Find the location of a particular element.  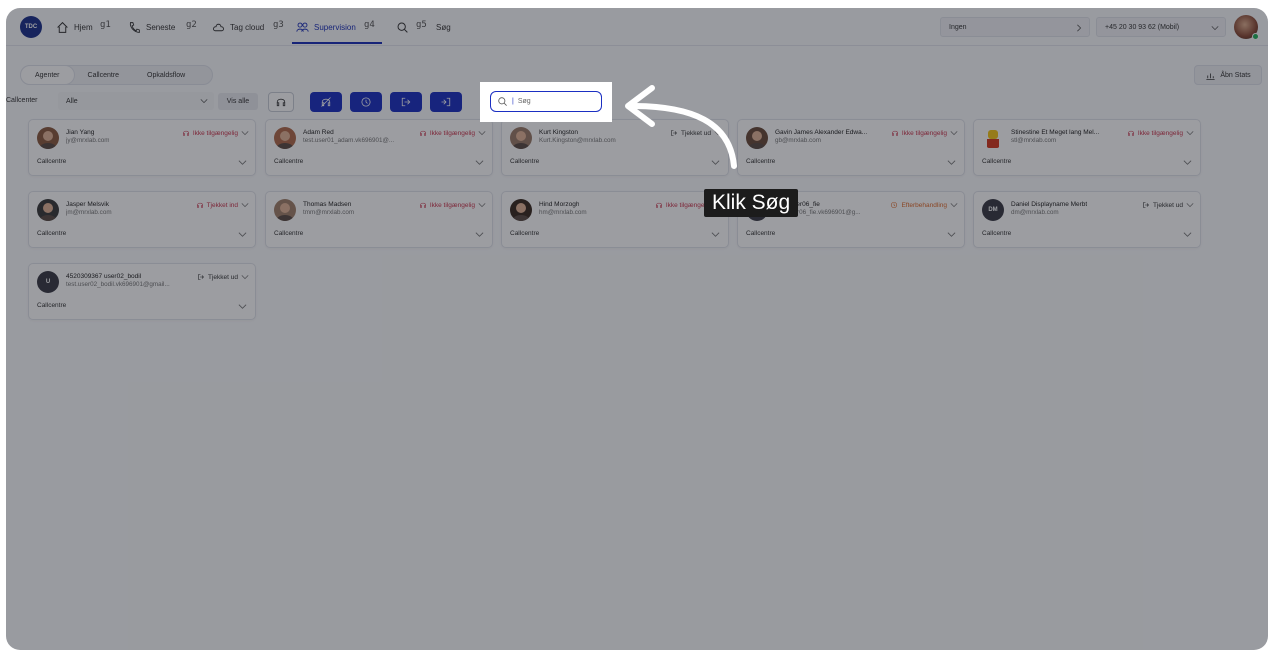

agent-status-label: Efterbehandling is located at coordinates (924, 205).